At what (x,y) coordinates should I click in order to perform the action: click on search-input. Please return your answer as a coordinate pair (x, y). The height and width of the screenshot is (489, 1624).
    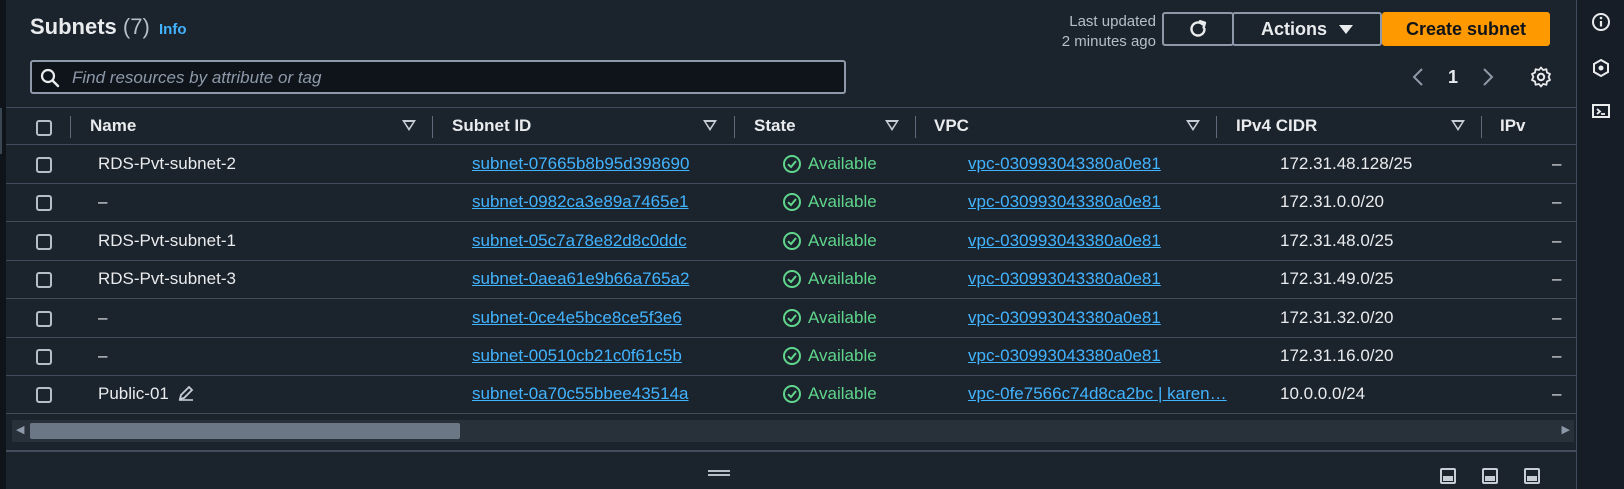
    Looking at the image, I should click on (452, 78).